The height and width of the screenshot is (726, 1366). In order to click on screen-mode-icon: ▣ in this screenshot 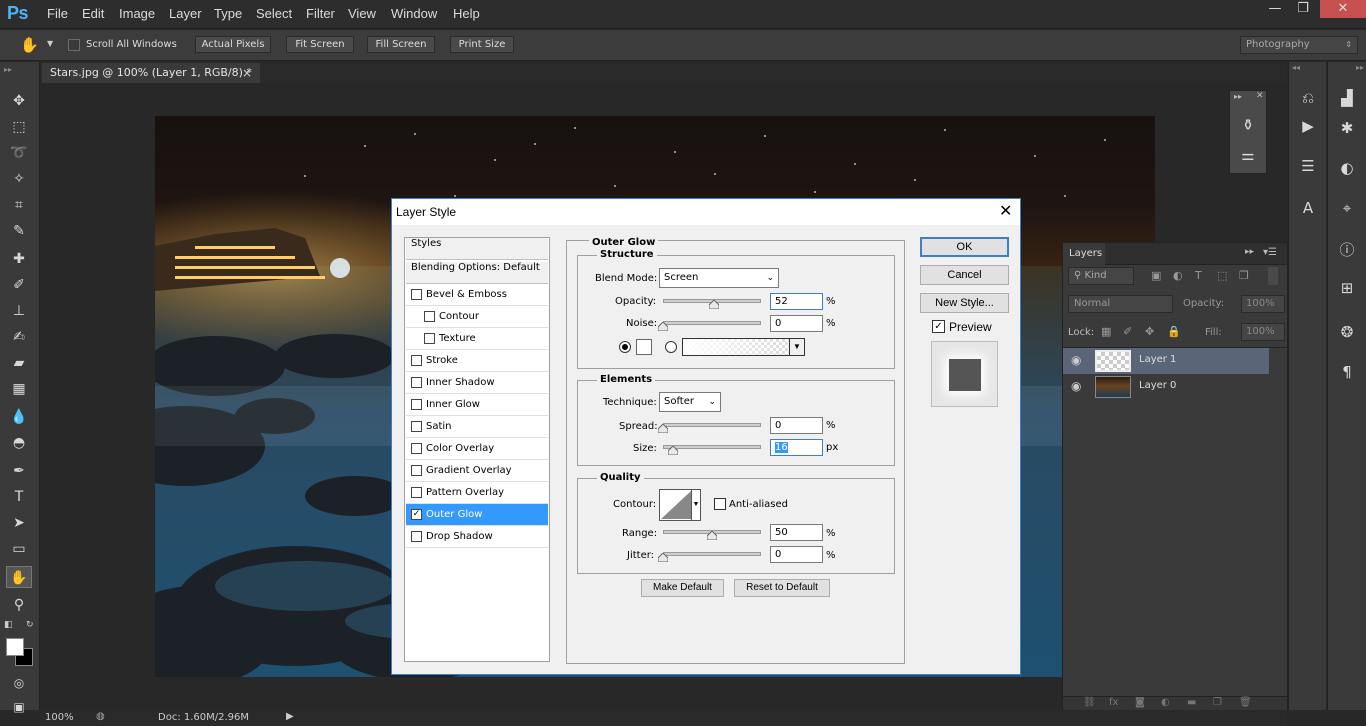, I will do `click(19, 707)`.